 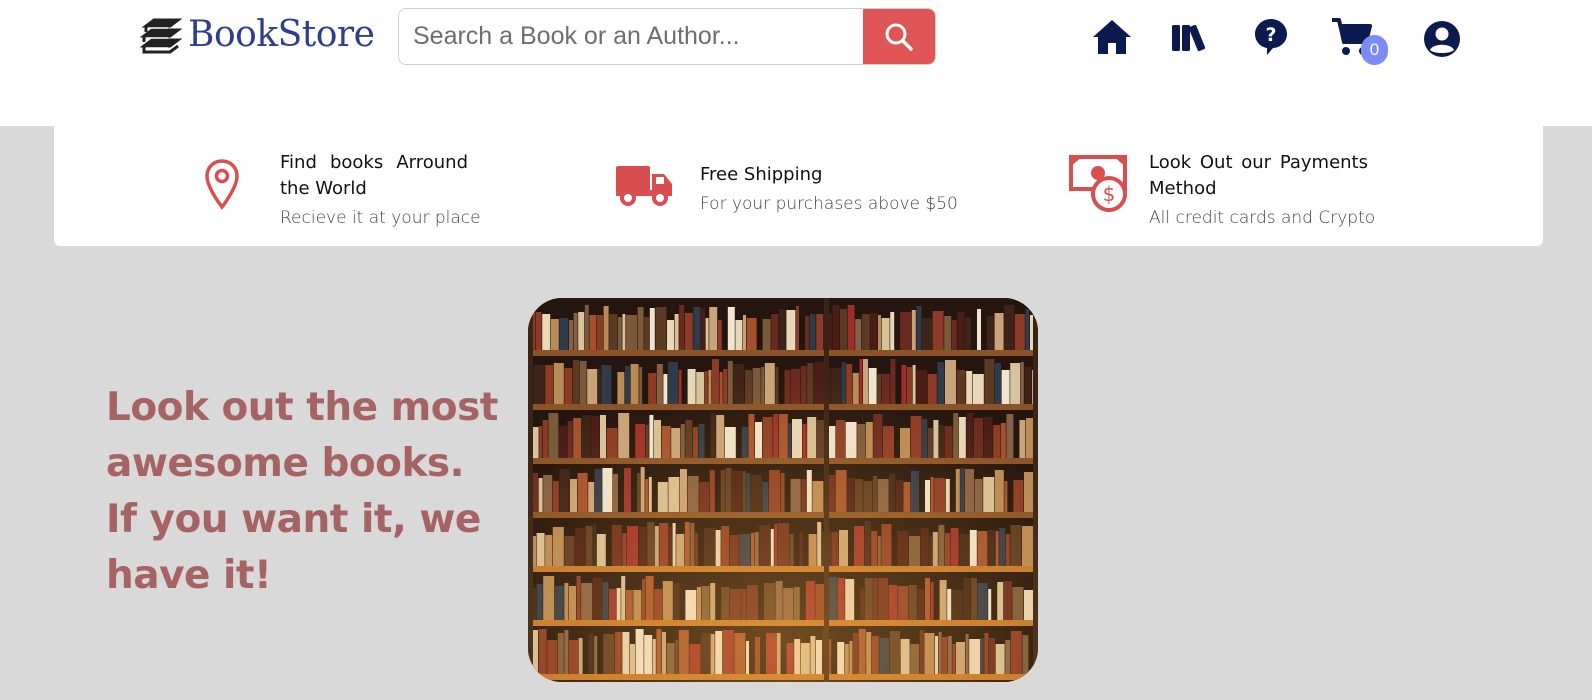 What do you see at coordinates (631, 36) in the screenshot?
I see `search-input` at bounding box center [631, 36].